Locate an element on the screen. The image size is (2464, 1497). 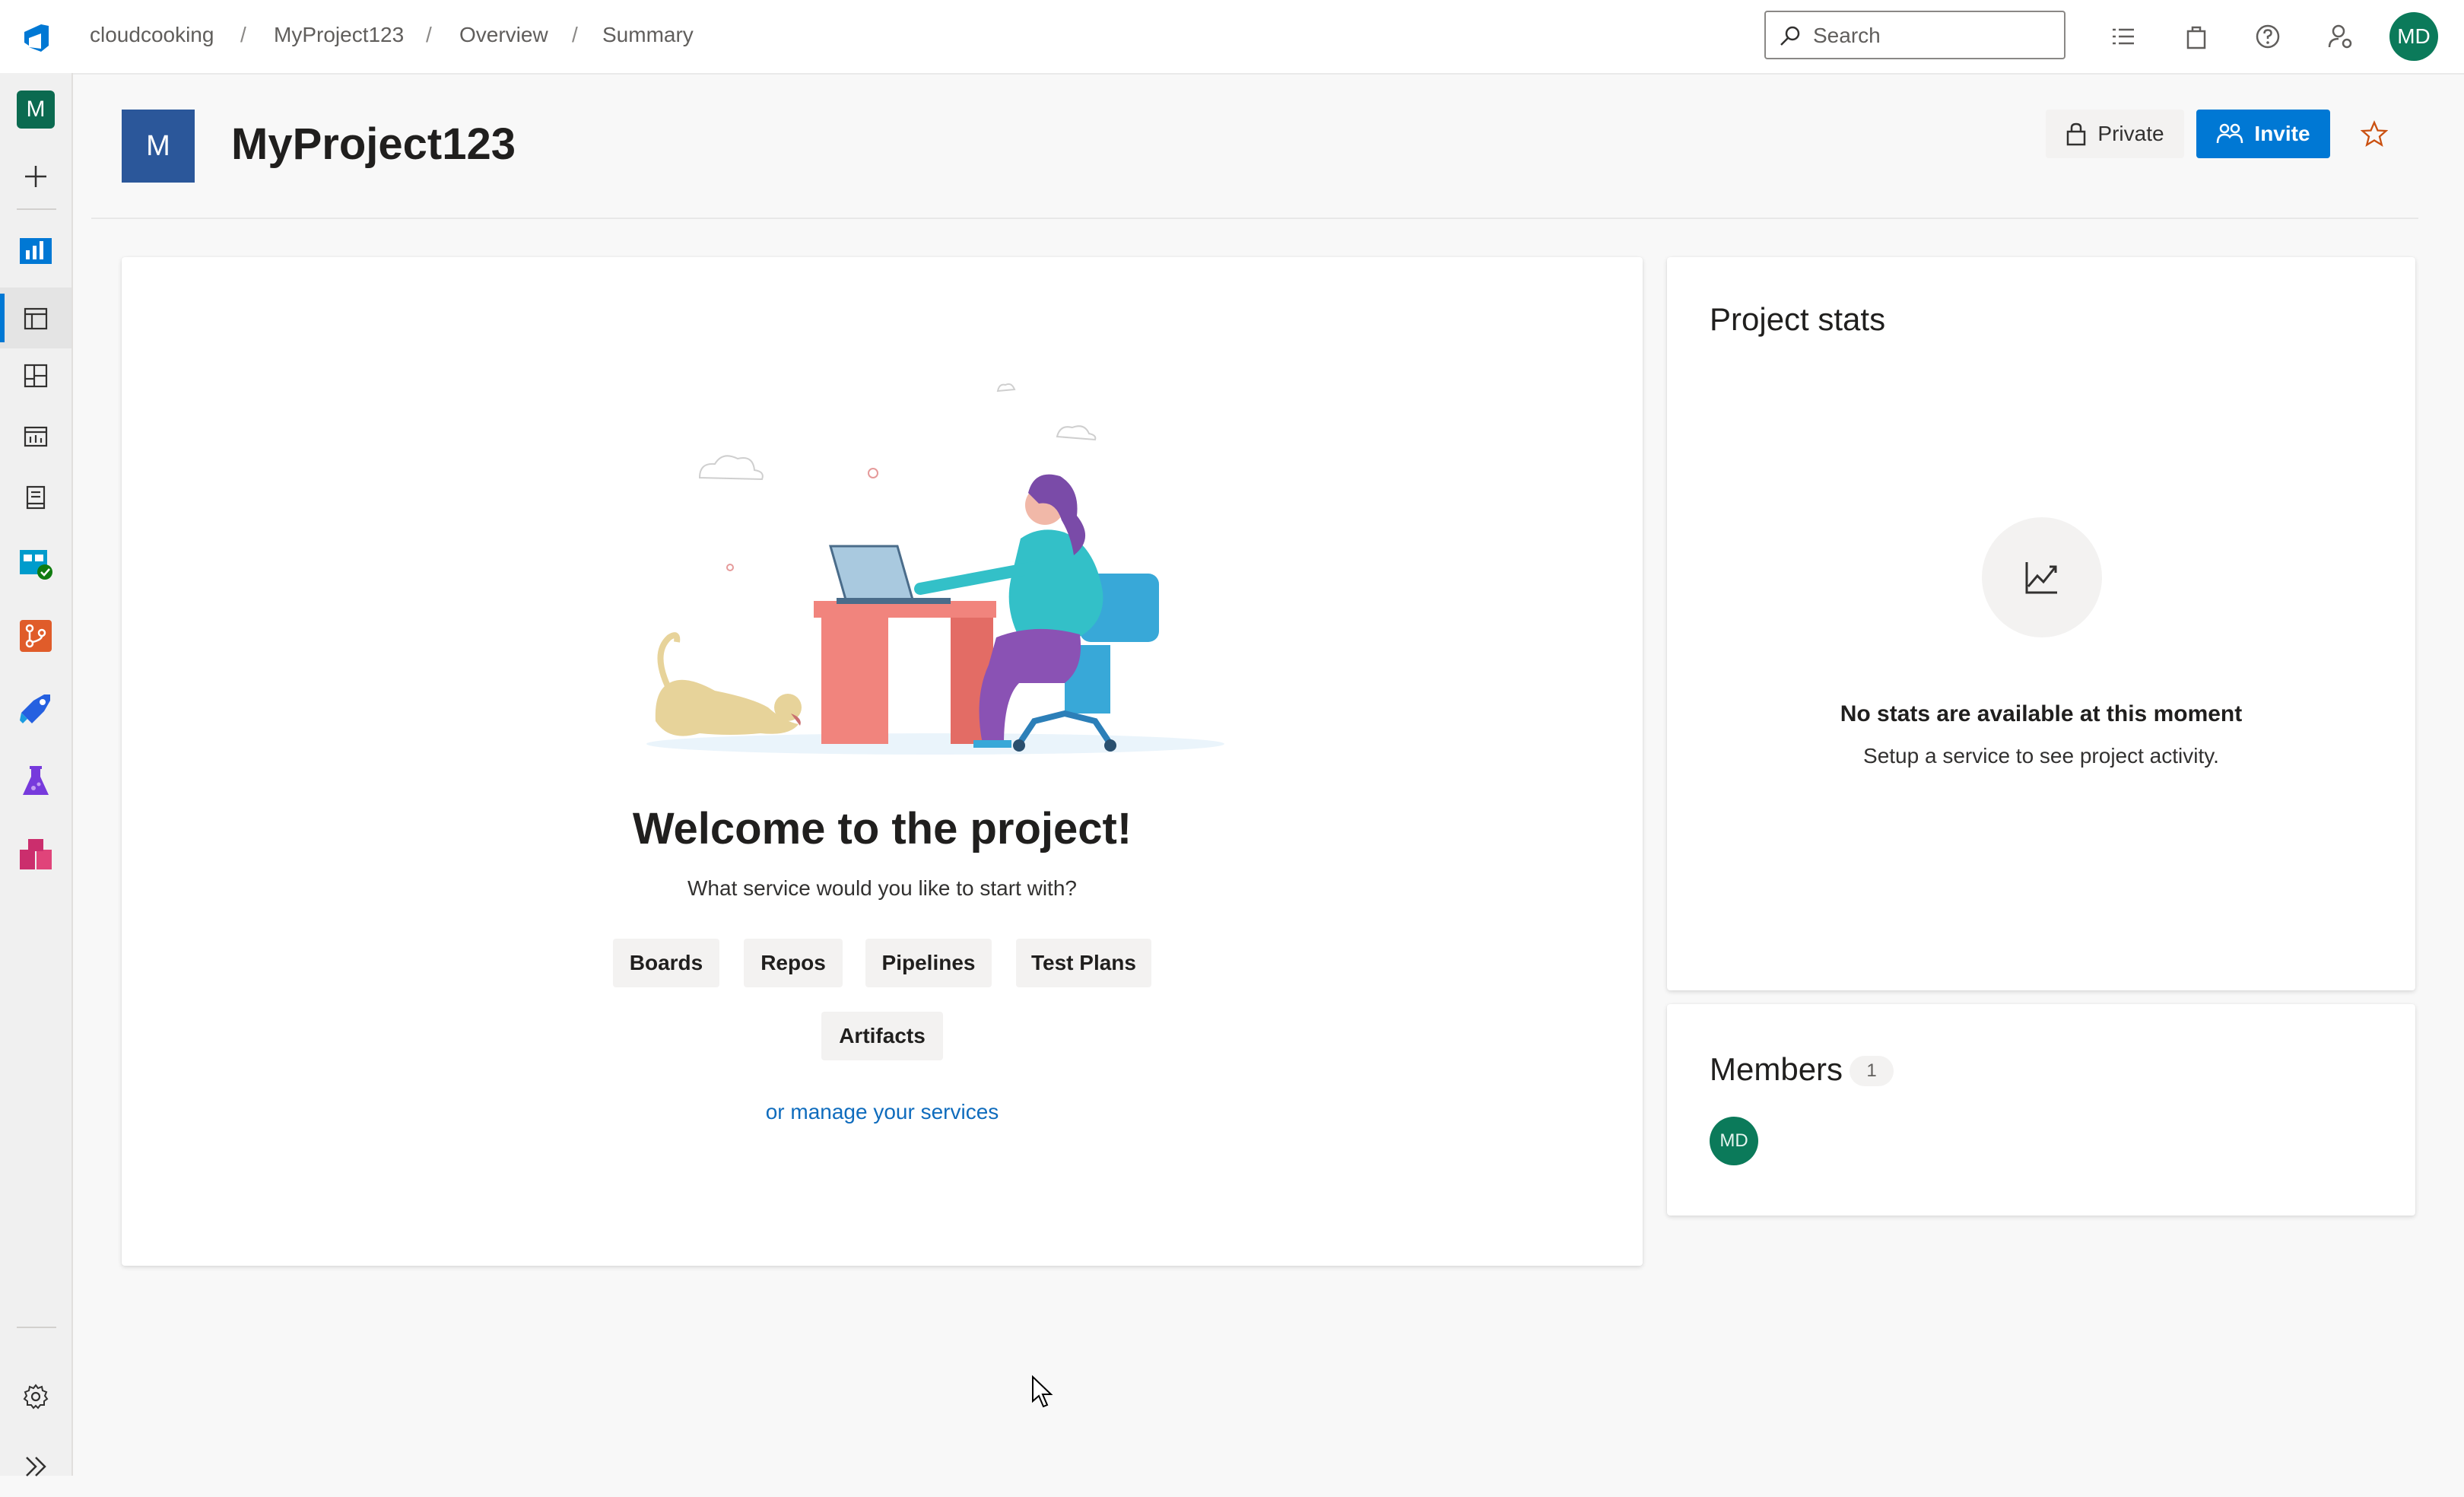
azure-devops-logo-icon is located at coordinates (36, 36).